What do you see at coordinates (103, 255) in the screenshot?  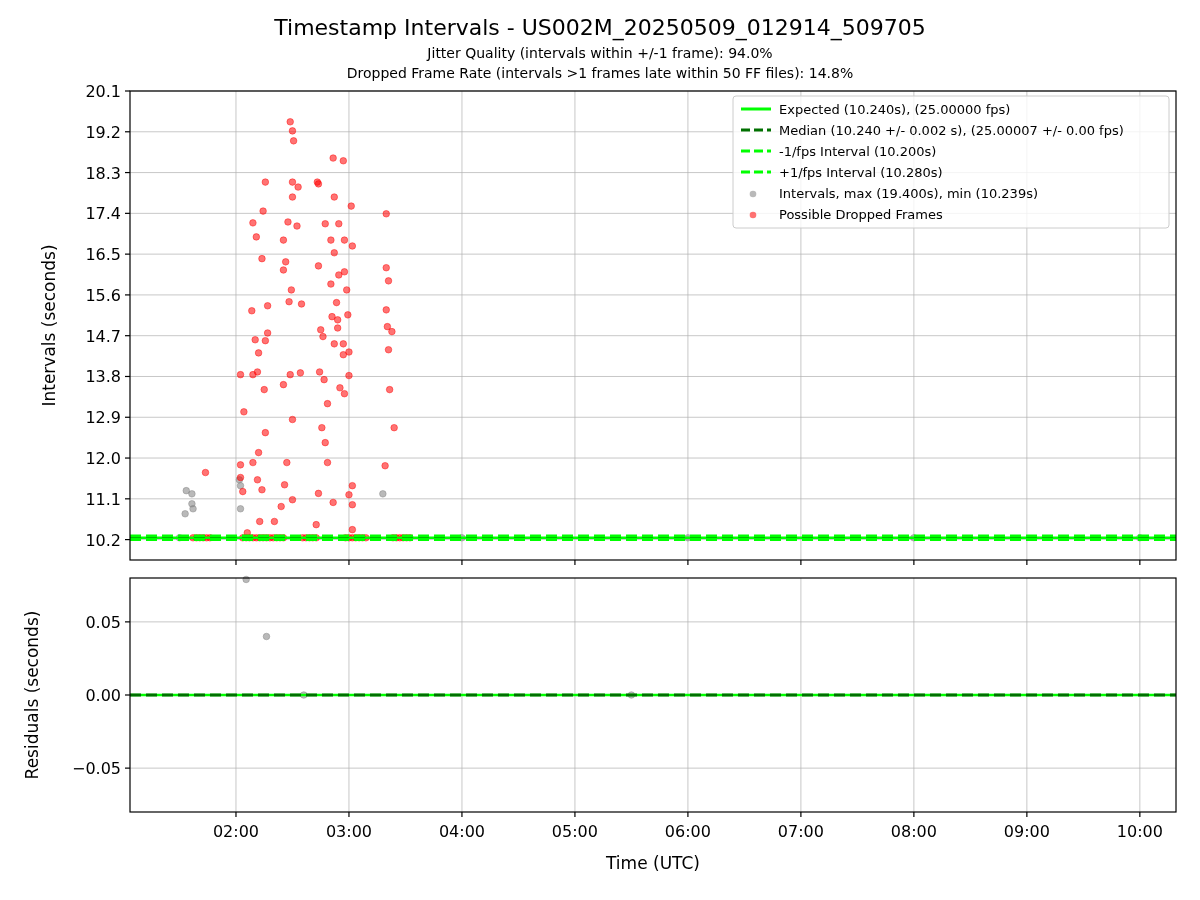 I see `tick-label: 16.5` at bounding box center [103, 255].